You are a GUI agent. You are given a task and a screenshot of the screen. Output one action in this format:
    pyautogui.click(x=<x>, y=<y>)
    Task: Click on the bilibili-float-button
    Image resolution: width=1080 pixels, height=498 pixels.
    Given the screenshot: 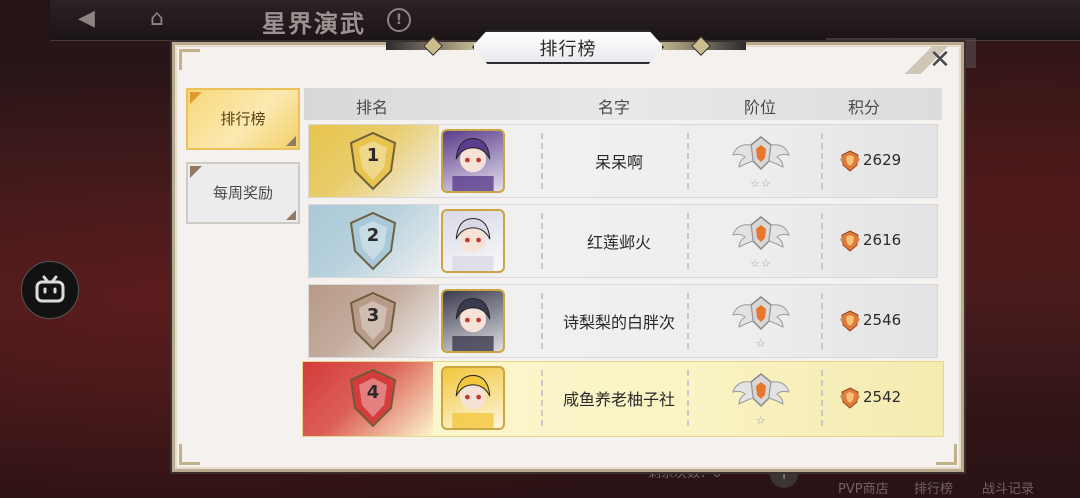 What is the action you would take?
    pyautogui.click(x=50, y=290)
    